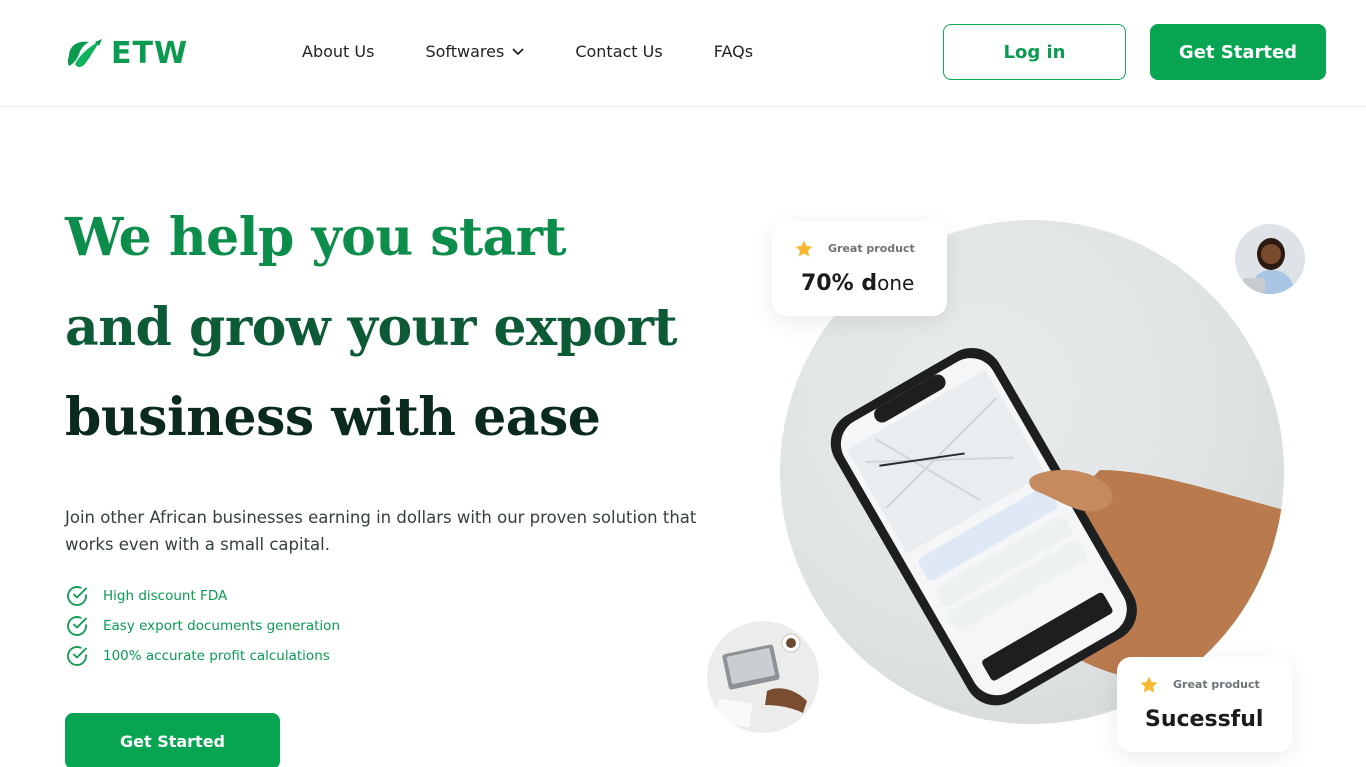 The width and height of the screenshot is (1366, 767). I want to click on nav-softwares-label: Softwares, so click(465, 51).